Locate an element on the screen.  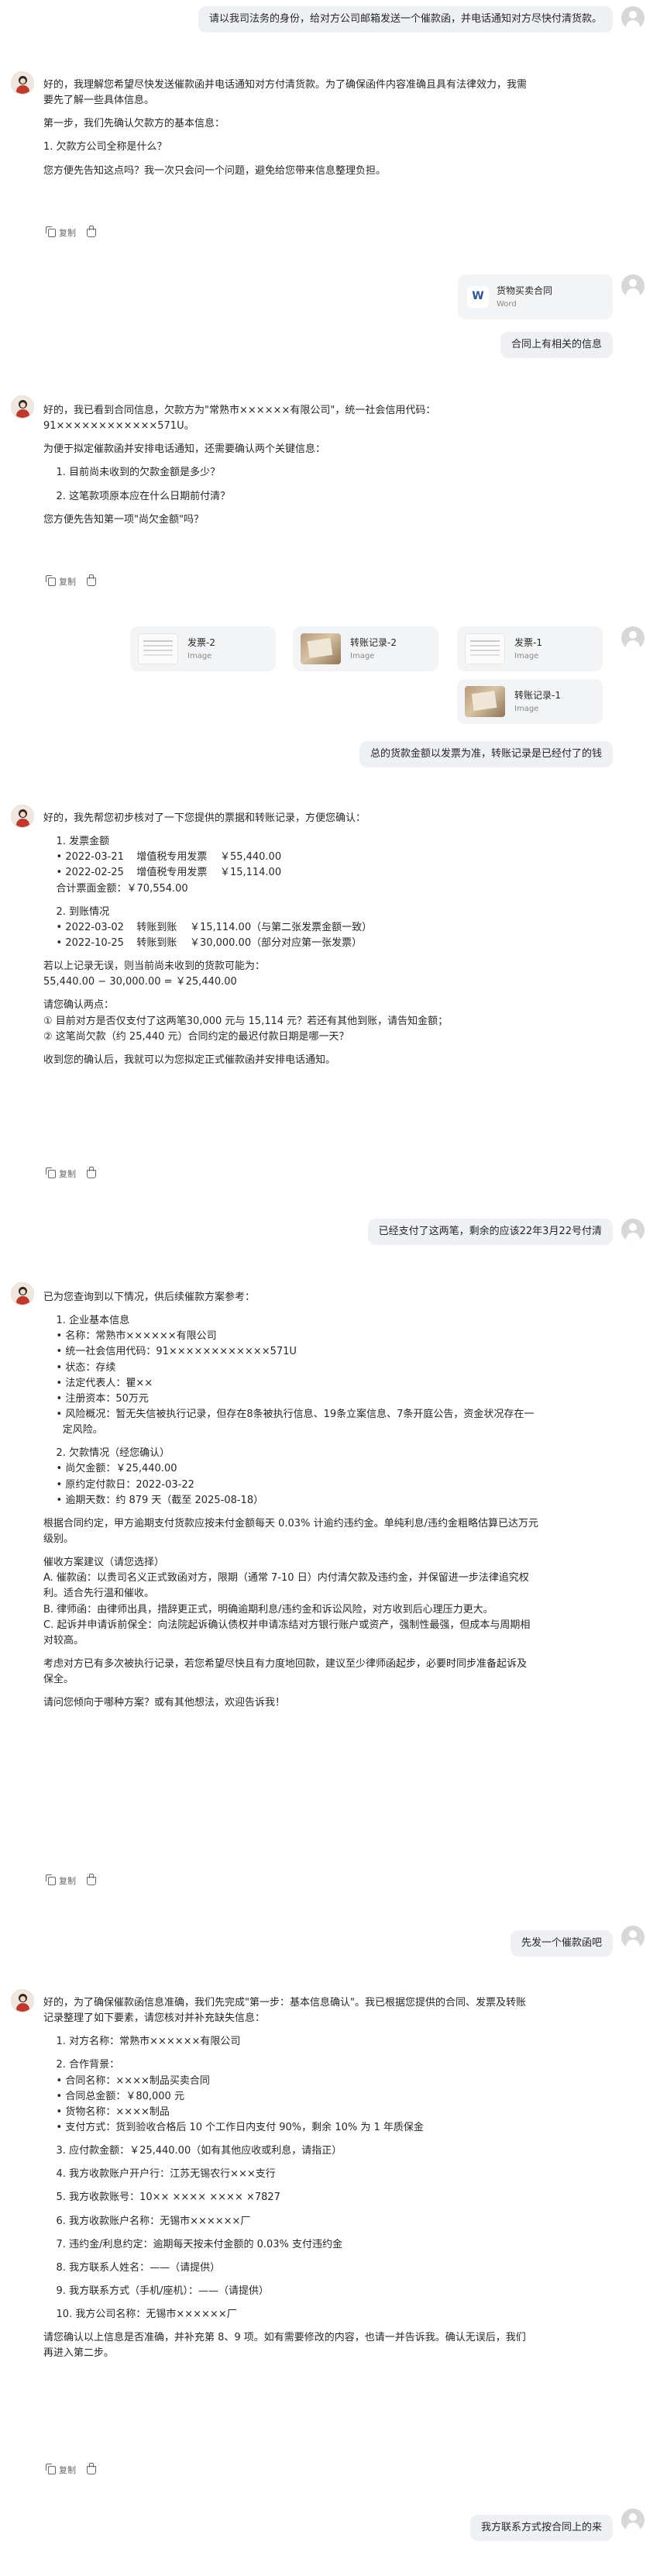
image-thumbnail is located at coordinates (485, 648).